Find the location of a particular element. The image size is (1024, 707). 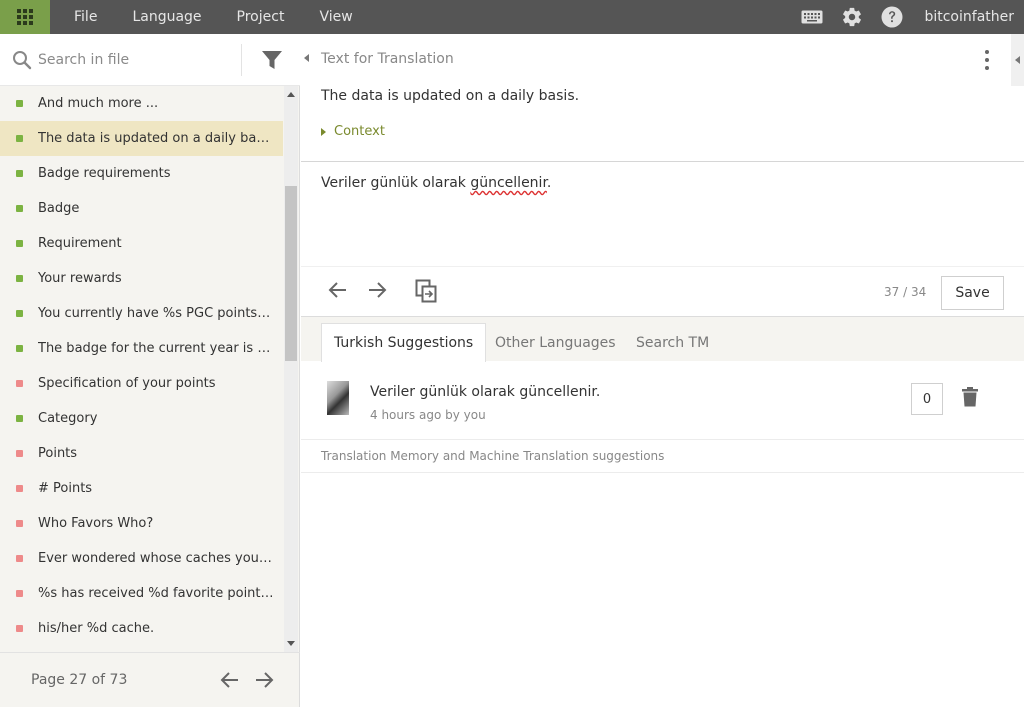

menu-project: Project is located at coordinates (261, 17).